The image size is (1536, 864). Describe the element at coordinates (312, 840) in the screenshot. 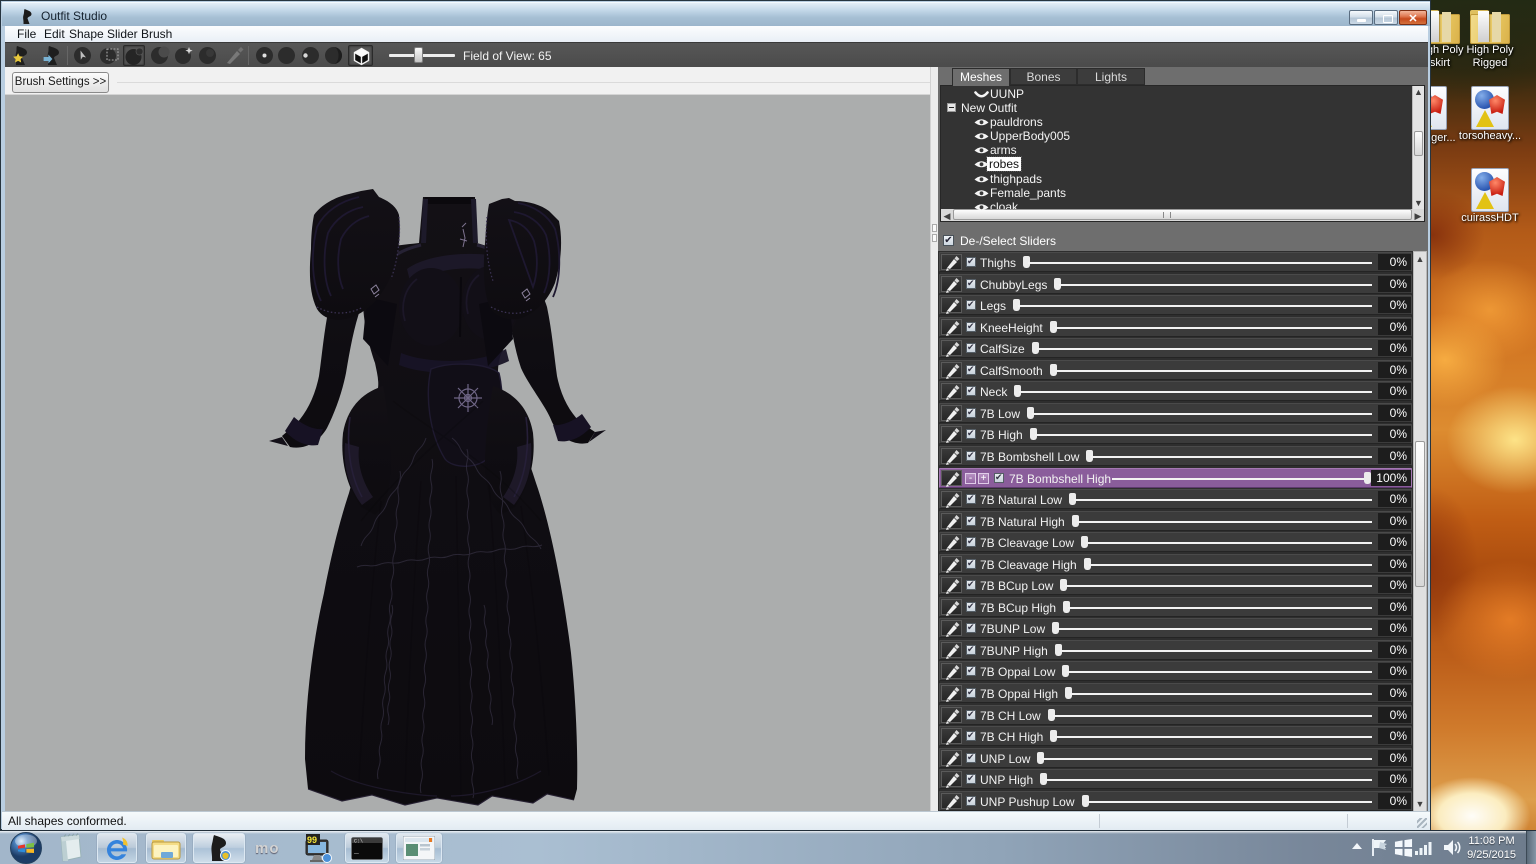

I see `svg-text: 99` at that location.